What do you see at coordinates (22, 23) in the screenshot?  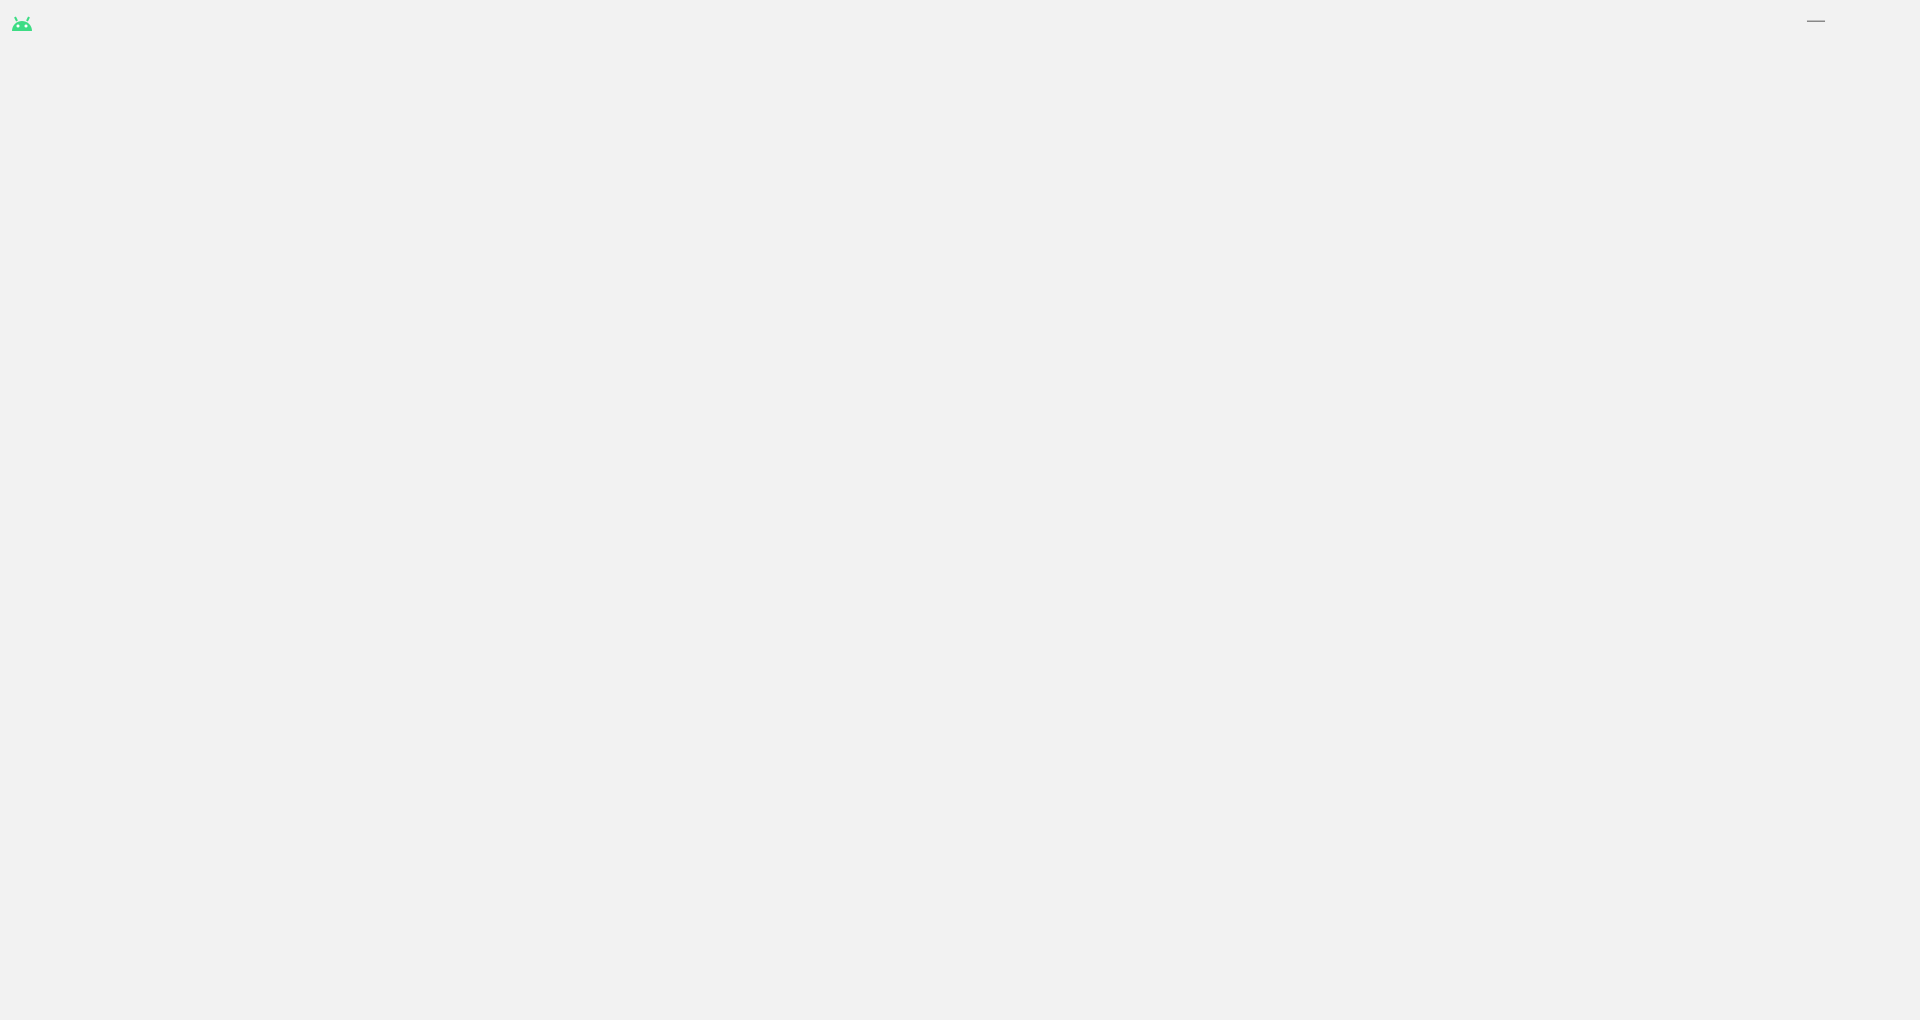 I see `android-studio-logo-icon` at bounding box center [22, 23].